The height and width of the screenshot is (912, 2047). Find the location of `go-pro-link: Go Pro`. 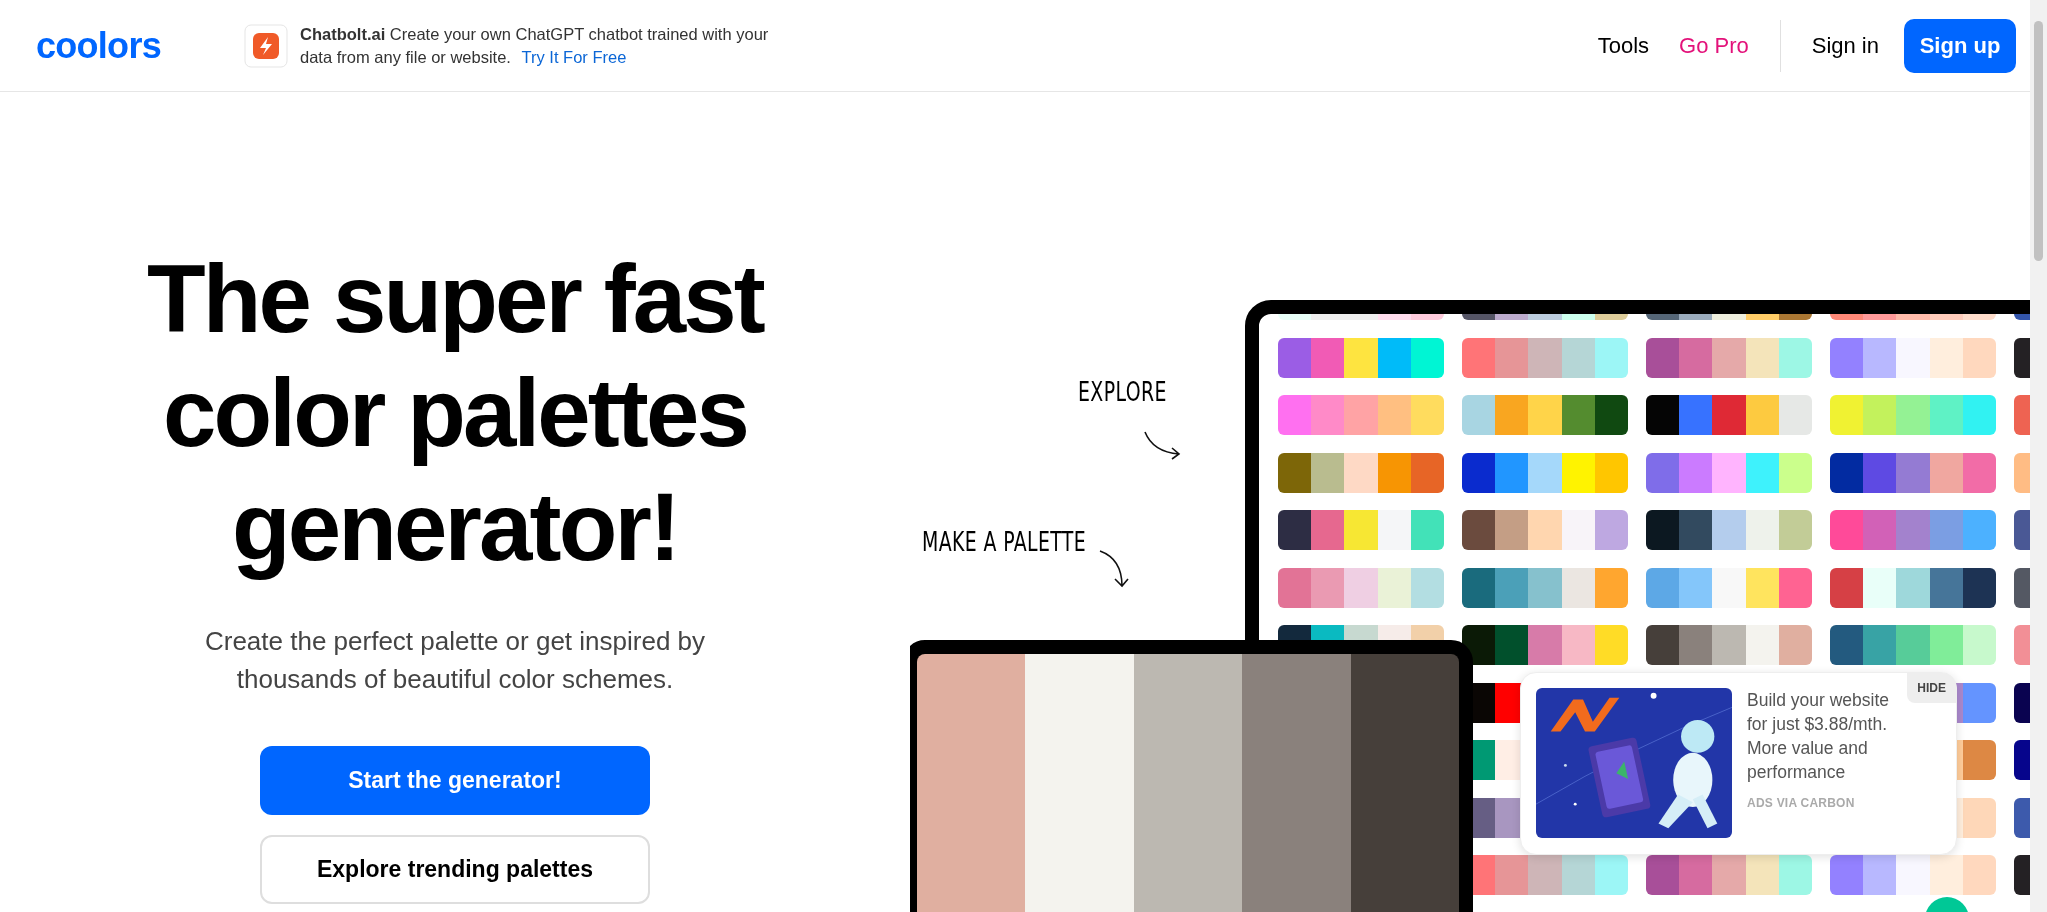

go-pro-link: Go Pro is located at coordinates (1714, 45).